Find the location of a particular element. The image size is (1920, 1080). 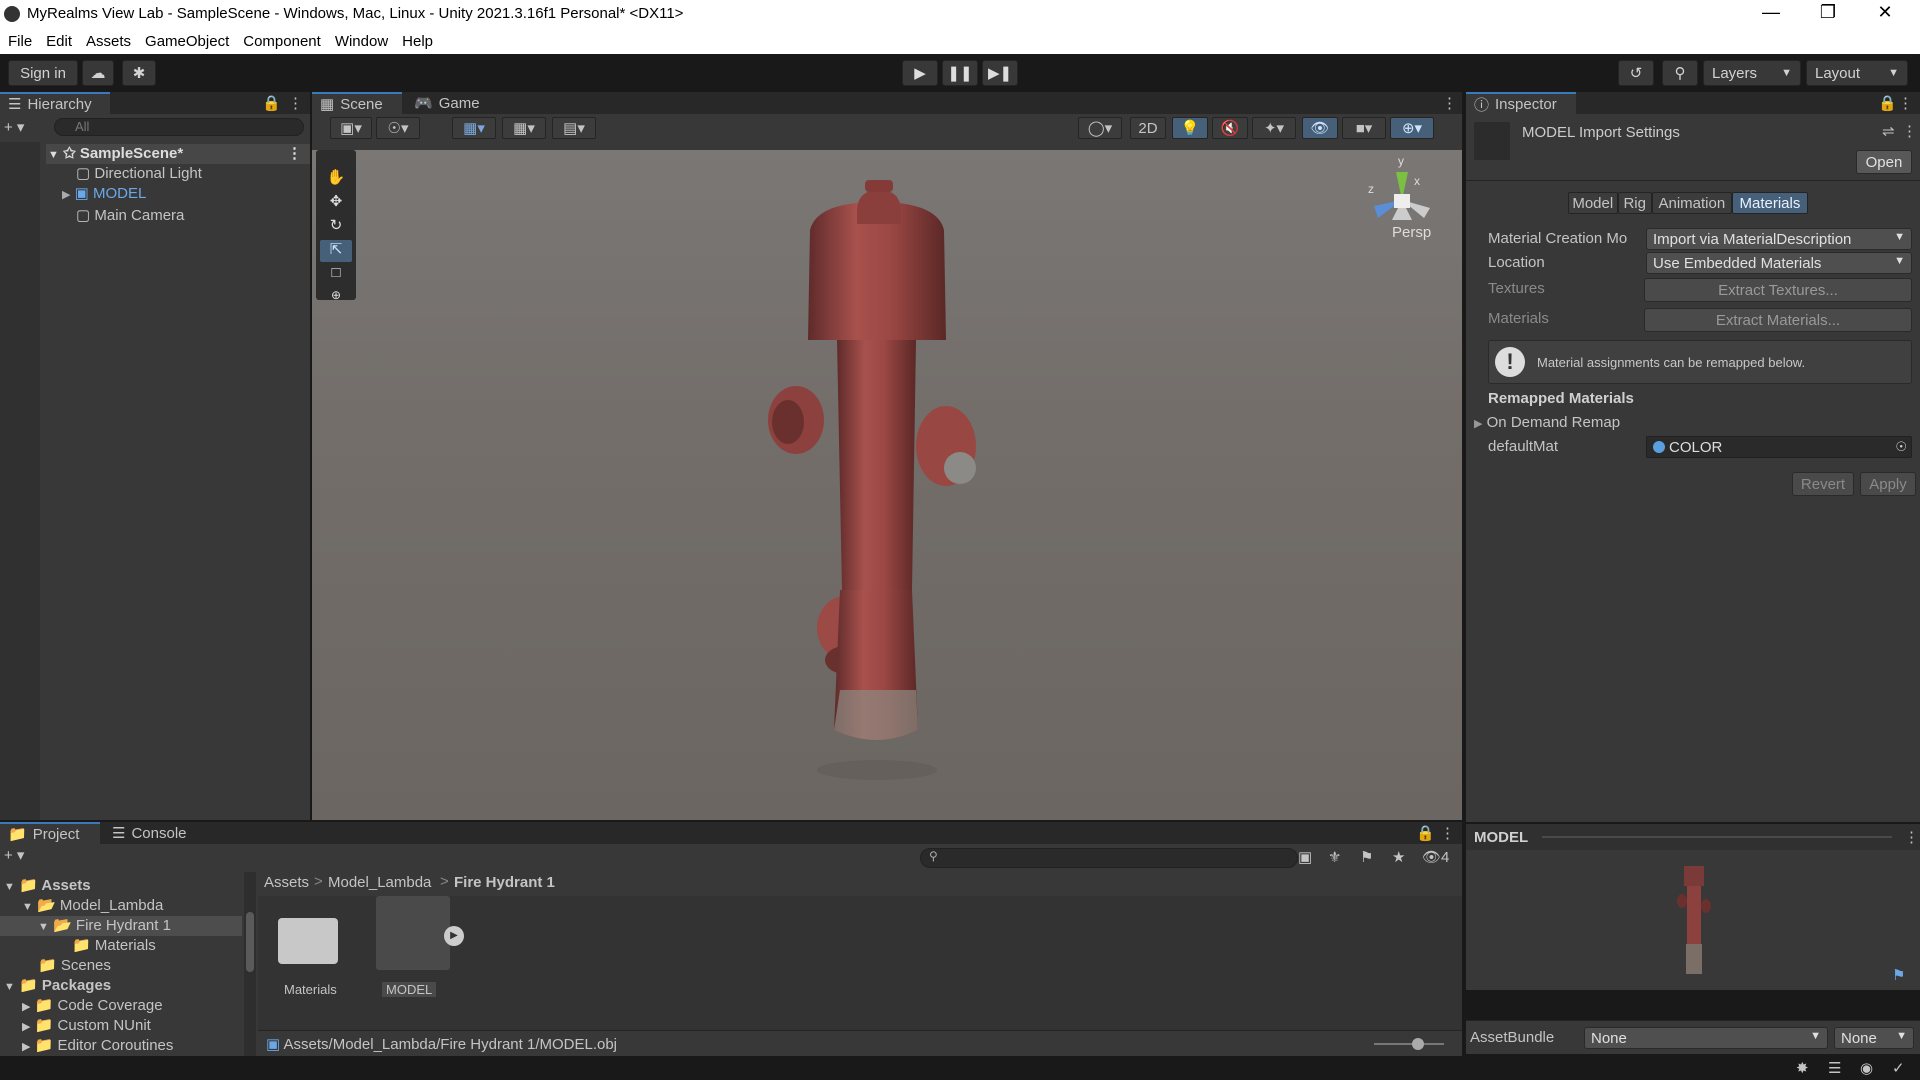

tree-item-fire-hydrant: ▼ 📂 Fire Hydrant 1 is located at coordinates (121, 926).